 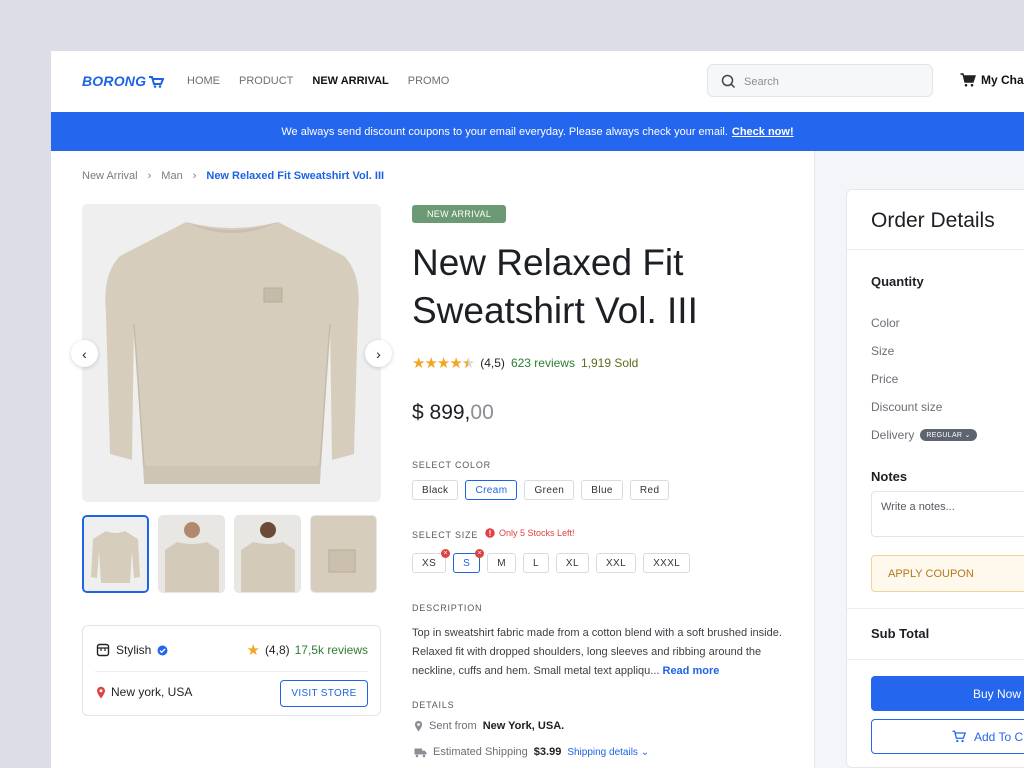 I want to click on search-box, so click(x=820, y=80).